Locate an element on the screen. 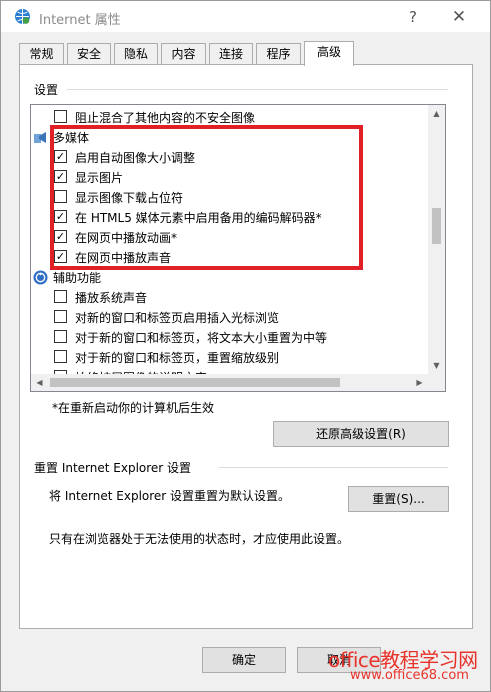 This screenshot has width=491, height=692. multimedia-highlight-box is located at coordinates (206, 197).